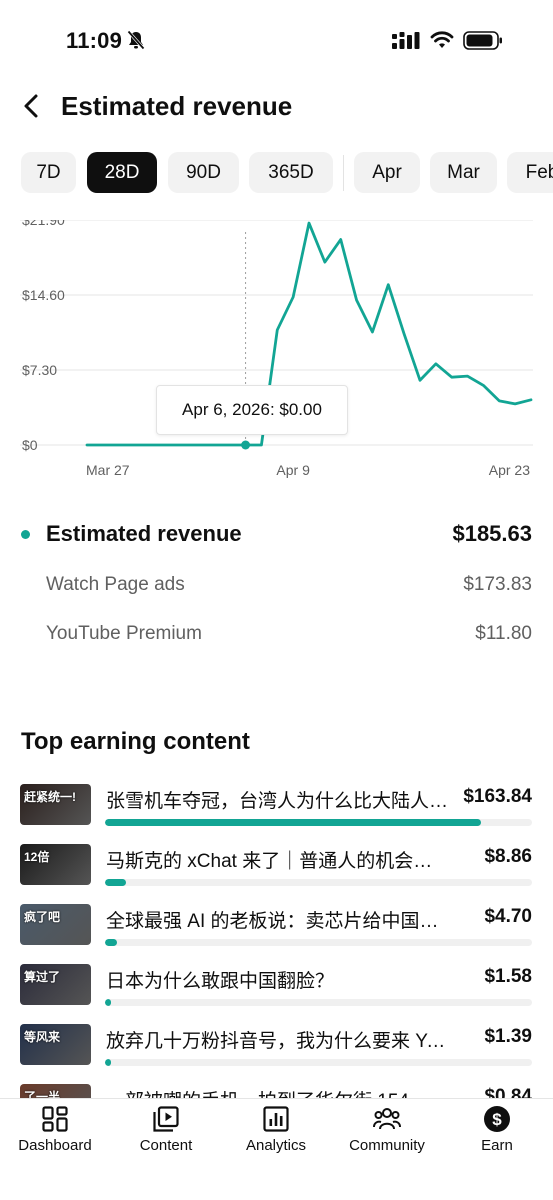 Image resolution: width=553 pixels, height=1200 pixels. Describe the element at coordinates (39, 370) in the screenshot. I see `y-tick-label: $7.30` at that location.